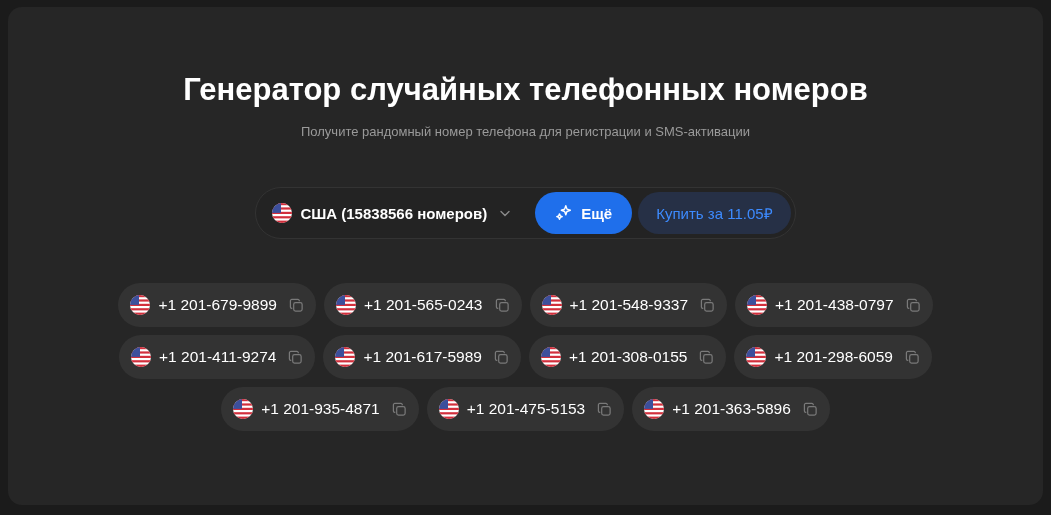 This screenshot has height=515, width=1051. I want to click on more-button: Ещё, so click(584, 213).